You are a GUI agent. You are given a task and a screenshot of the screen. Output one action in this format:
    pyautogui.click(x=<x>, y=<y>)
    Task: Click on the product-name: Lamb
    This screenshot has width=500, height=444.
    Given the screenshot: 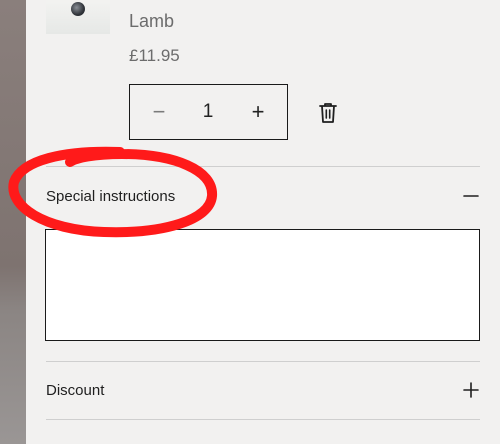 What is the action you would take?
    pyautogui.click(x=151, y=21)
    